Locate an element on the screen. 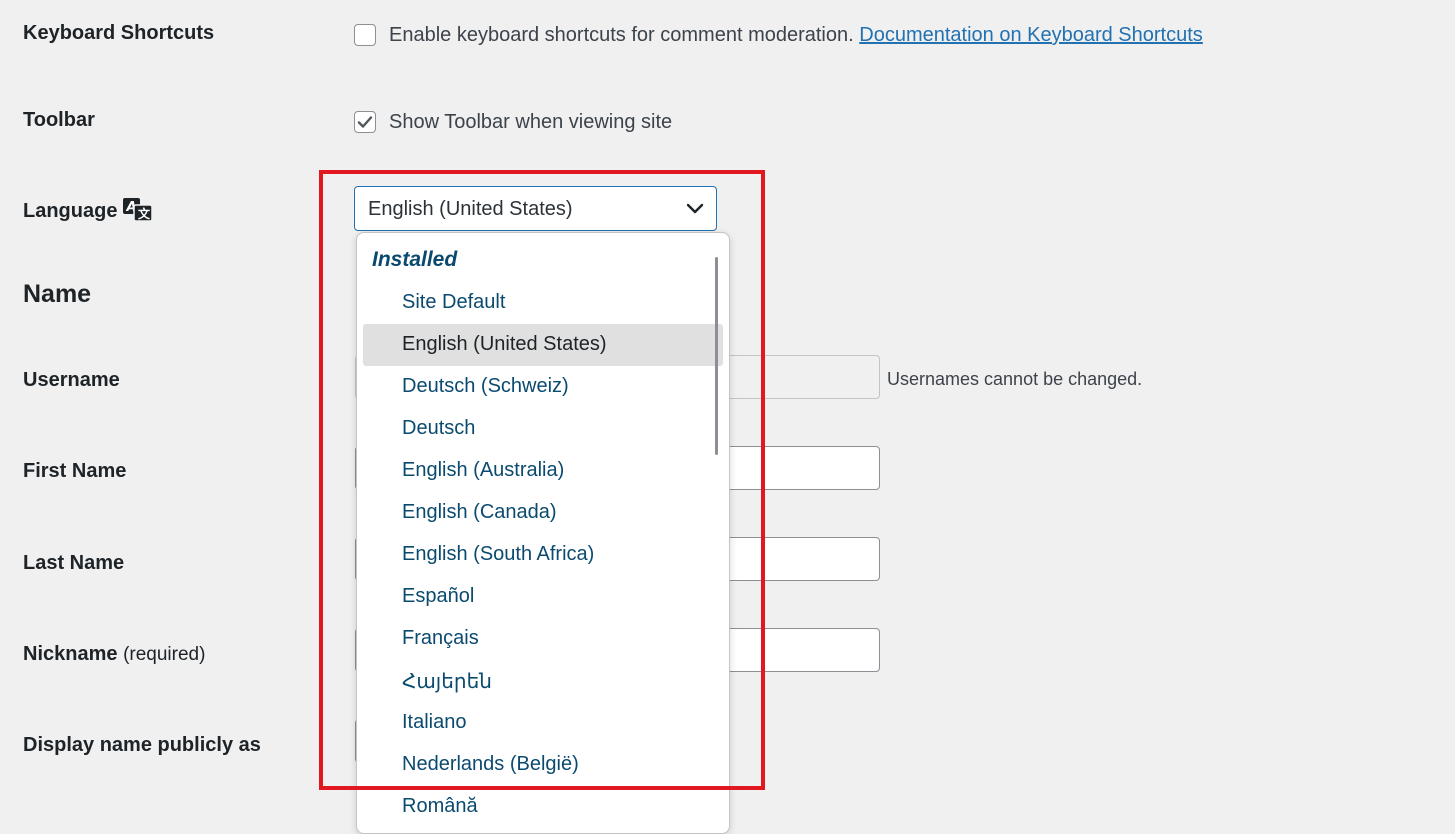 The width and height of the screenshot is (1455, 834). nickname-label: Nickname (required) is located at coordinates (114, 654).